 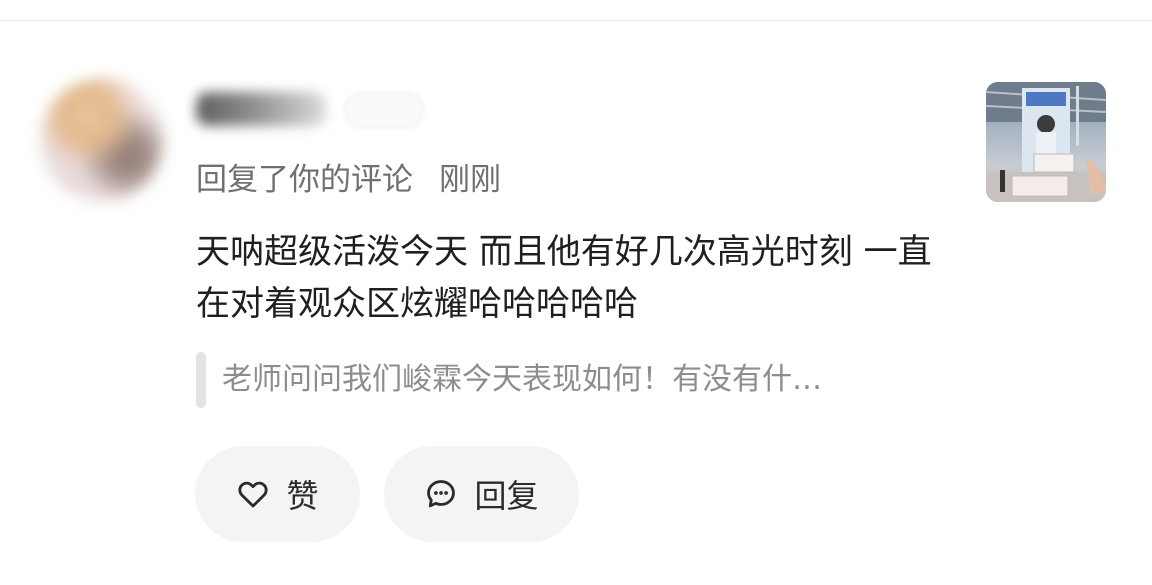 What do you see at coordinates (304, 180) in the screenshot?
I see `action-text: 回复了你的评论` at bounding box center [304, 180].